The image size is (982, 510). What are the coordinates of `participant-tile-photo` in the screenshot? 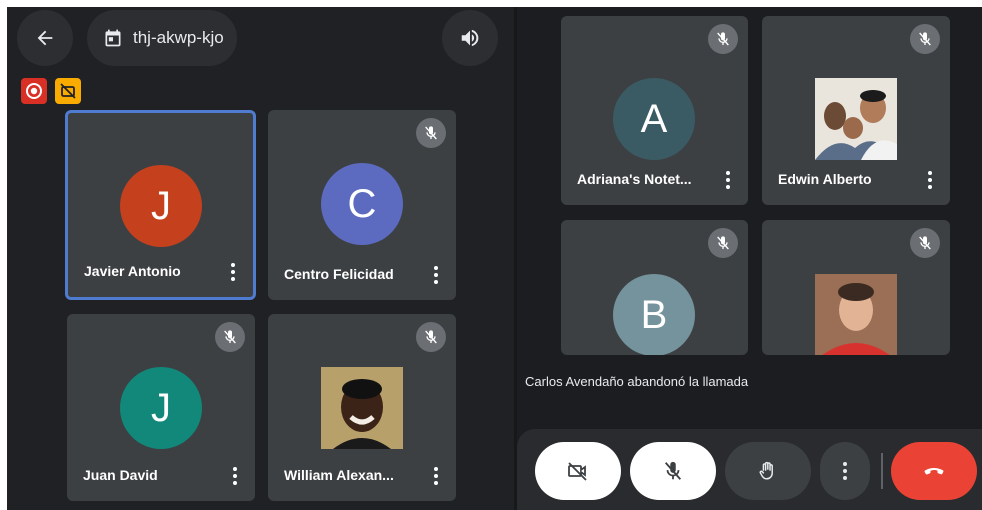 It's located at (856, 287).